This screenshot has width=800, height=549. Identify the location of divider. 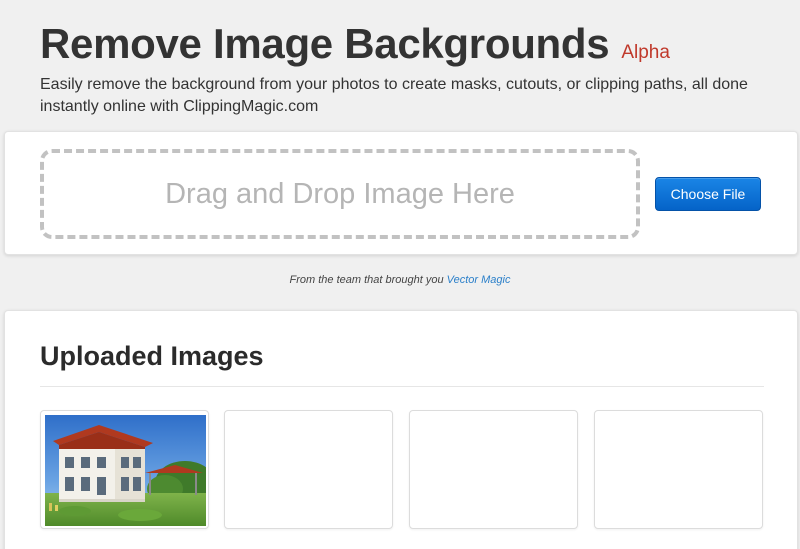
(402, 386).